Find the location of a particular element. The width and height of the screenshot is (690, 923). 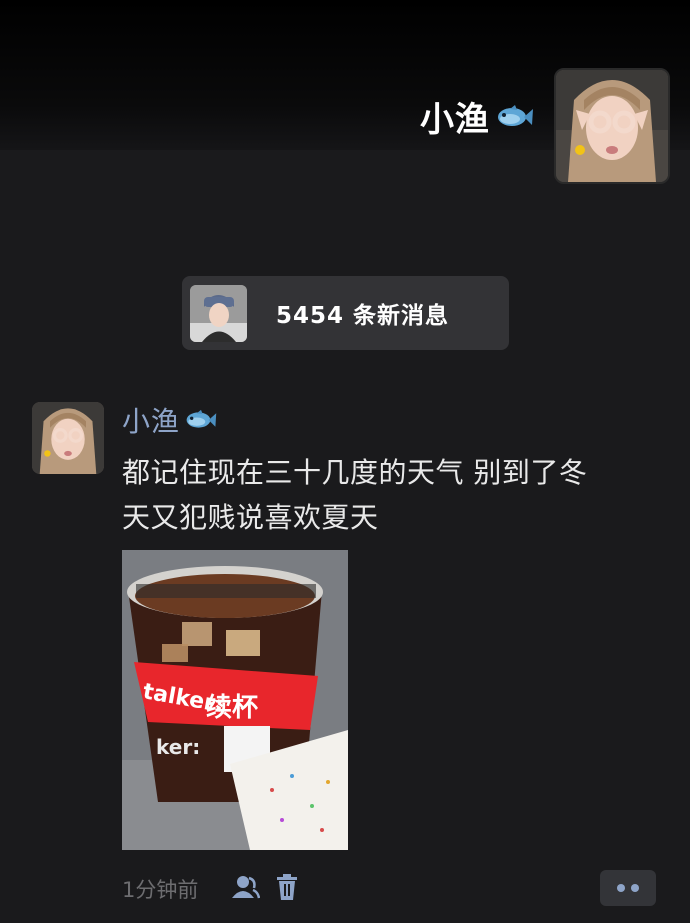

new-message-avatar is located at coordinates (218, 313).